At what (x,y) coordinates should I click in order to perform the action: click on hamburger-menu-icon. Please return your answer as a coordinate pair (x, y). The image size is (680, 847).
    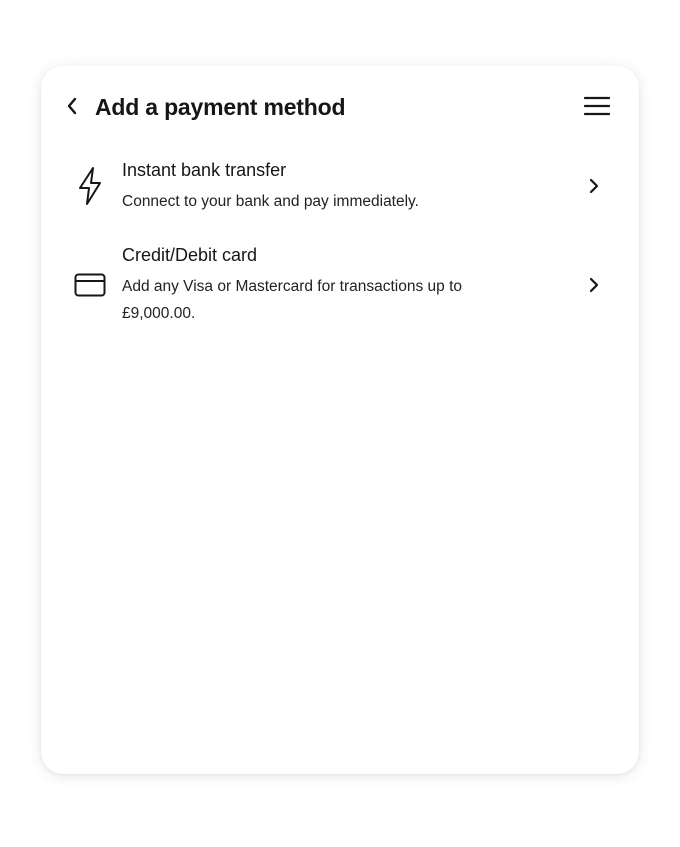
    Looking at the image, I should click on (597, 106).